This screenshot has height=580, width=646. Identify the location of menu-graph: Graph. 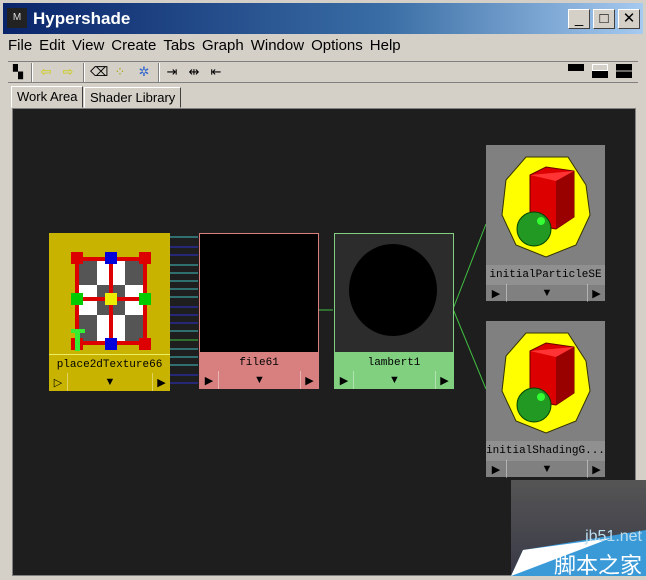
(223, 47).